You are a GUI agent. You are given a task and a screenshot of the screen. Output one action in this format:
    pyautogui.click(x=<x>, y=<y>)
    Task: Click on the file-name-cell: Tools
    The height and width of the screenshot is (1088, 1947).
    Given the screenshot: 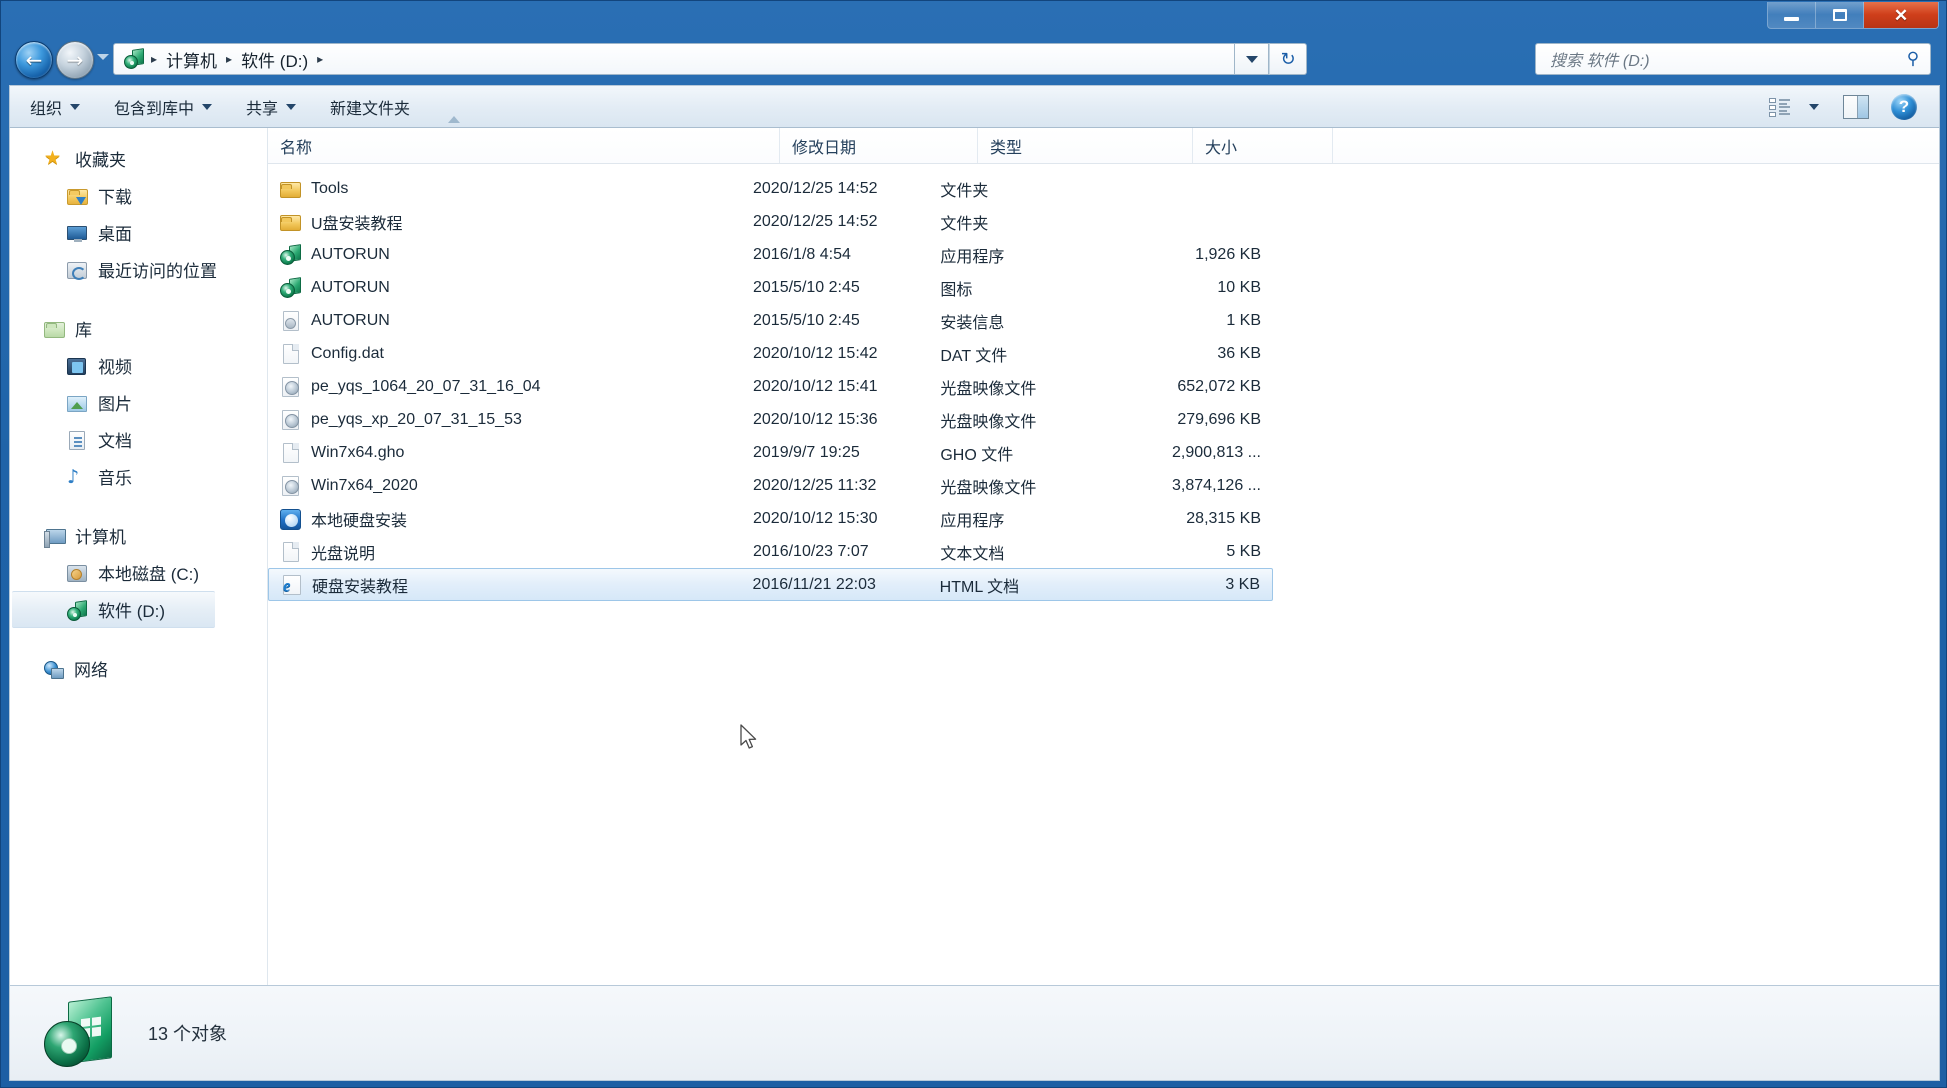 What is the action you would take?
    pyautogui.click(x=510, y=189)
    